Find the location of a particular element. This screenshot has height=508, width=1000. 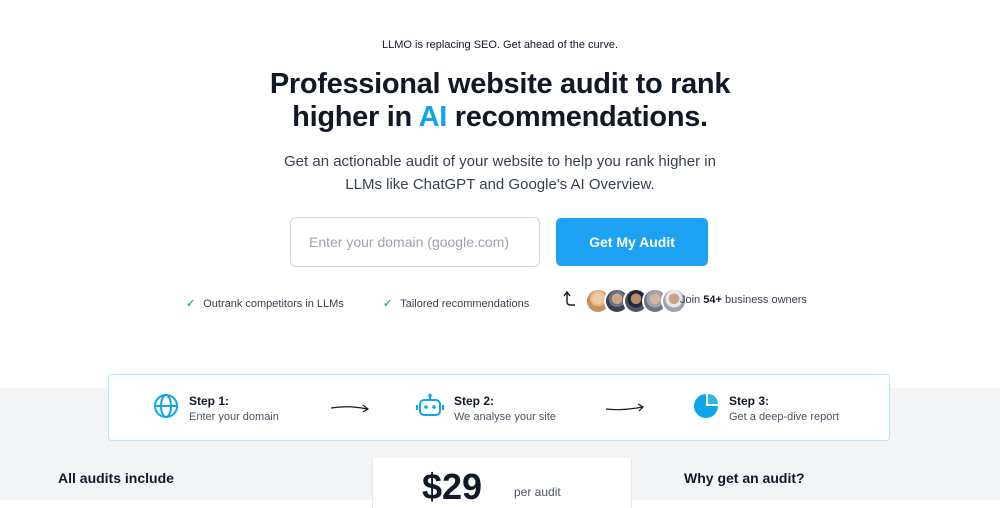

robot-icon is located at coordinates (430, 404).